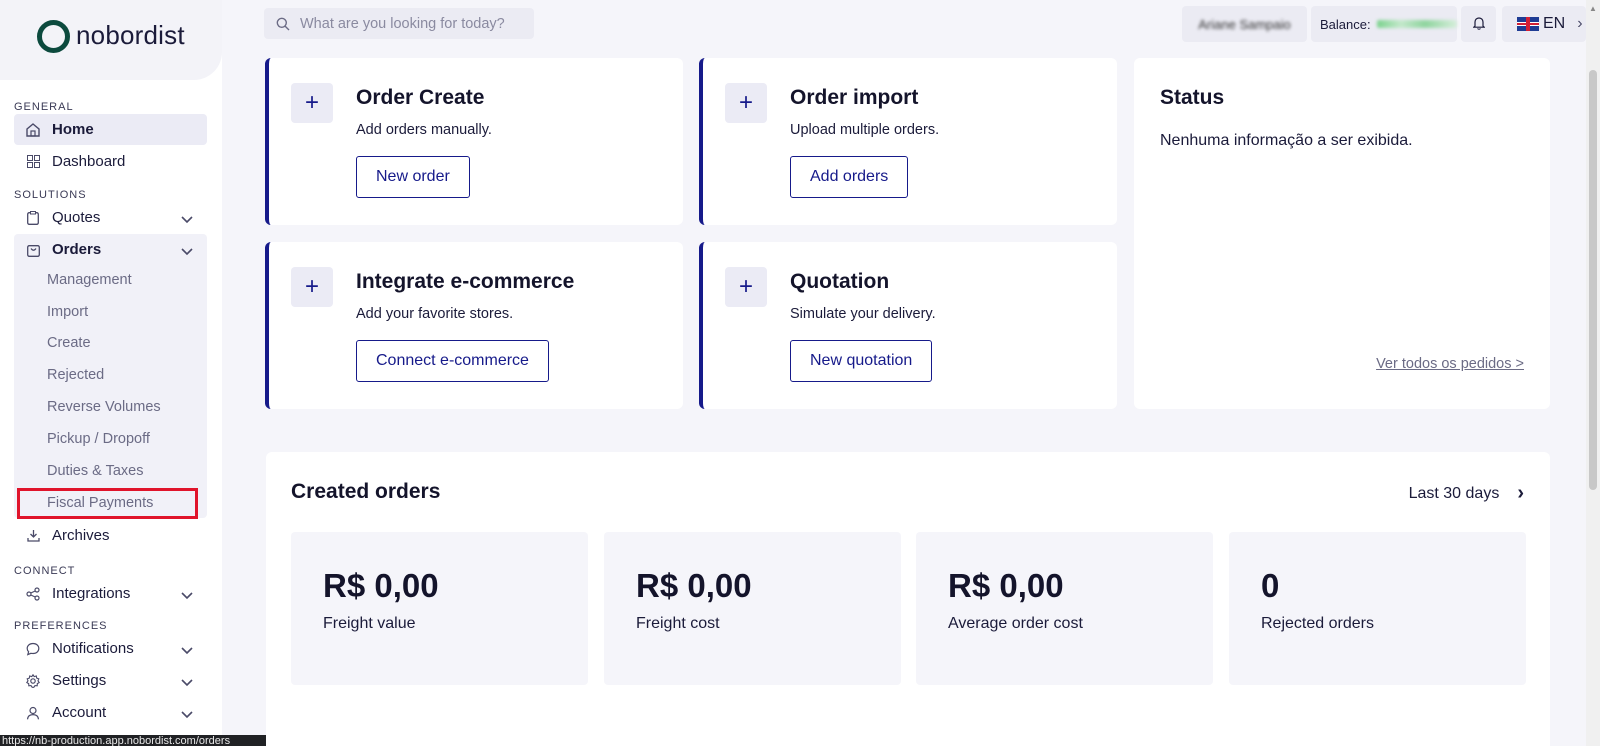 This screenshot has height=746, width=1600. What do you see at coordinates (110, 161) in the screenshot?
I see `sidebar-item-dashboard: Dashboard` at bounding box center [110, 161].